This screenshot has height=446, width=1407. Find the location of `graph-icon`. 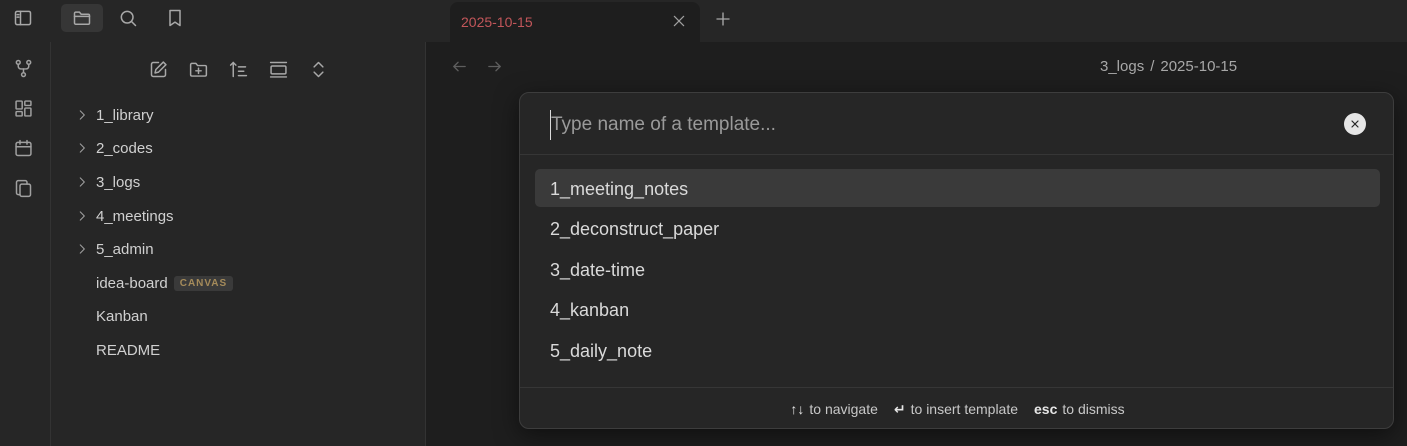

graph-icon is located at coordinates (23, 68).